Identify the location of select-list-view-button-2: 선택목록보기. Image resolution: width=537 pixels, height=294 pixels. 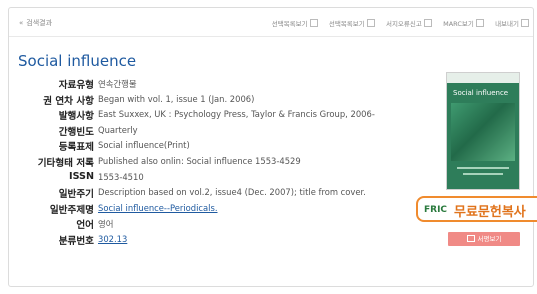
(352, 23).